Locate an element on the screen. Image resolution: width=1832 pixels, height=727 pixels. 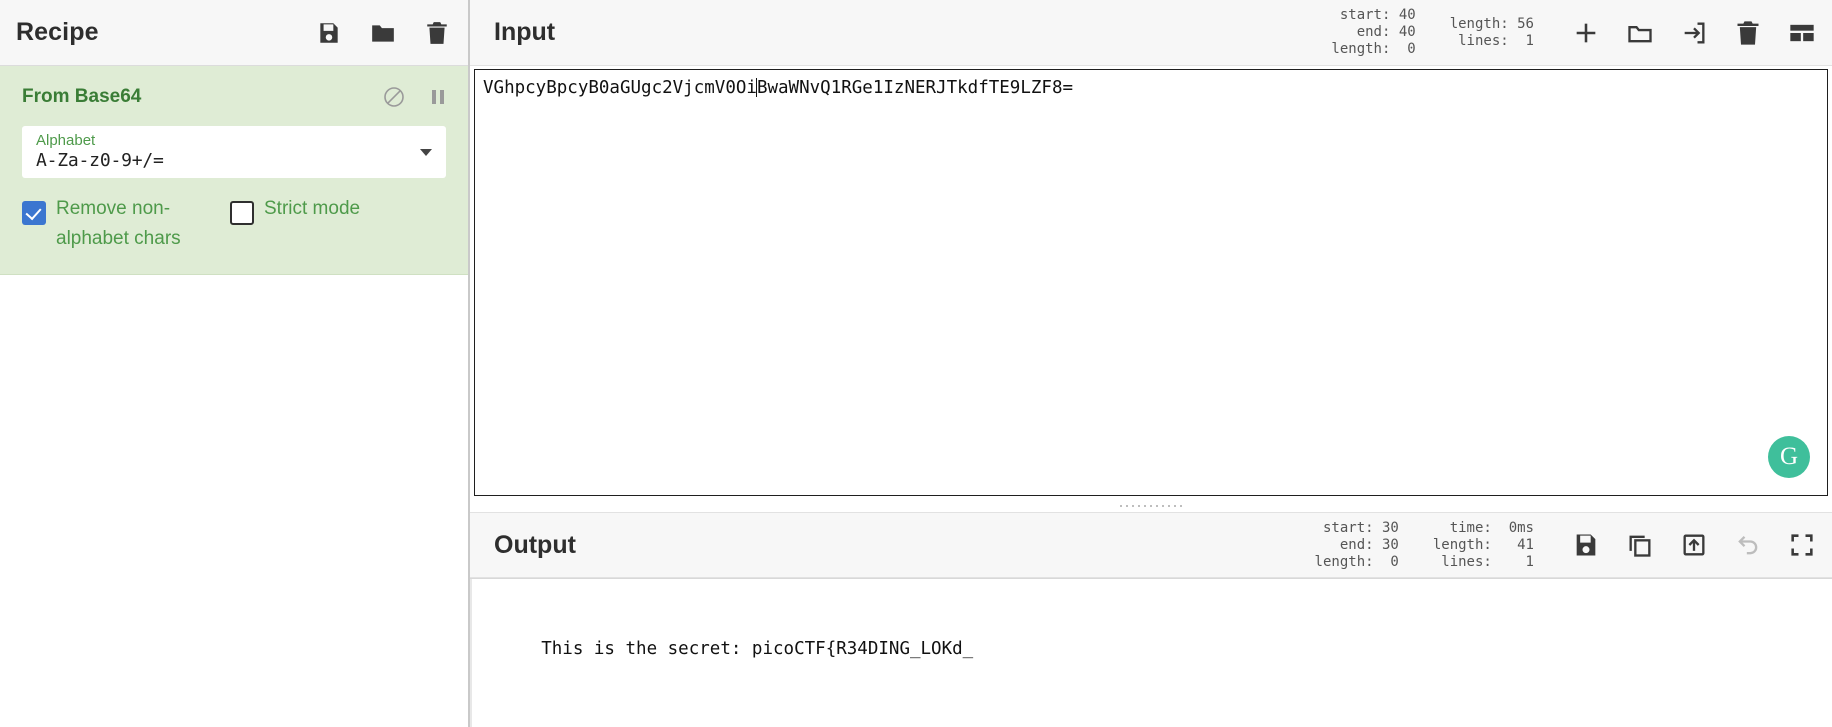
clear-input-icon is located at coordinates (1748, 33).